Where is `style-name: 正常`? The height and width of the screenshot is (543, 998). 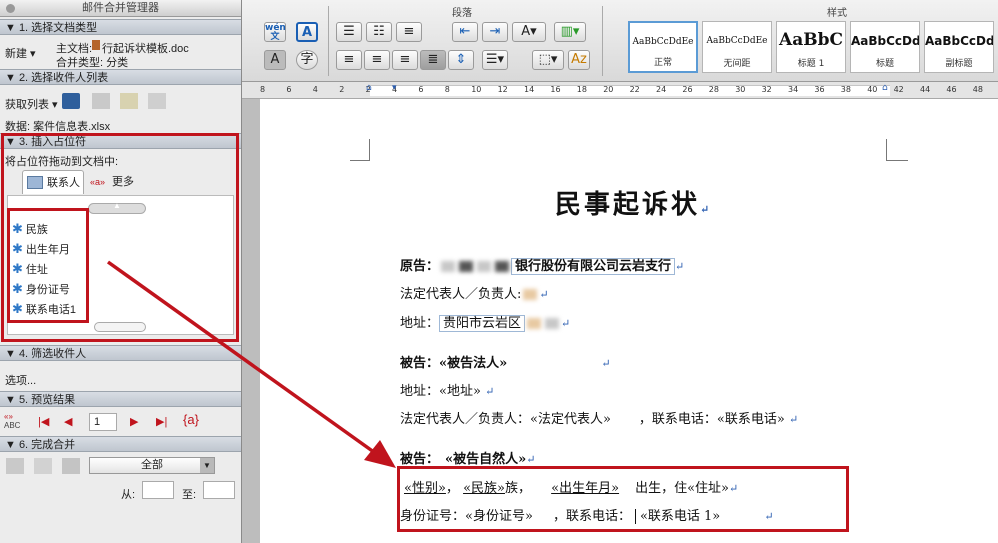 style-name: 正常 is located at coordinates (662, 63).